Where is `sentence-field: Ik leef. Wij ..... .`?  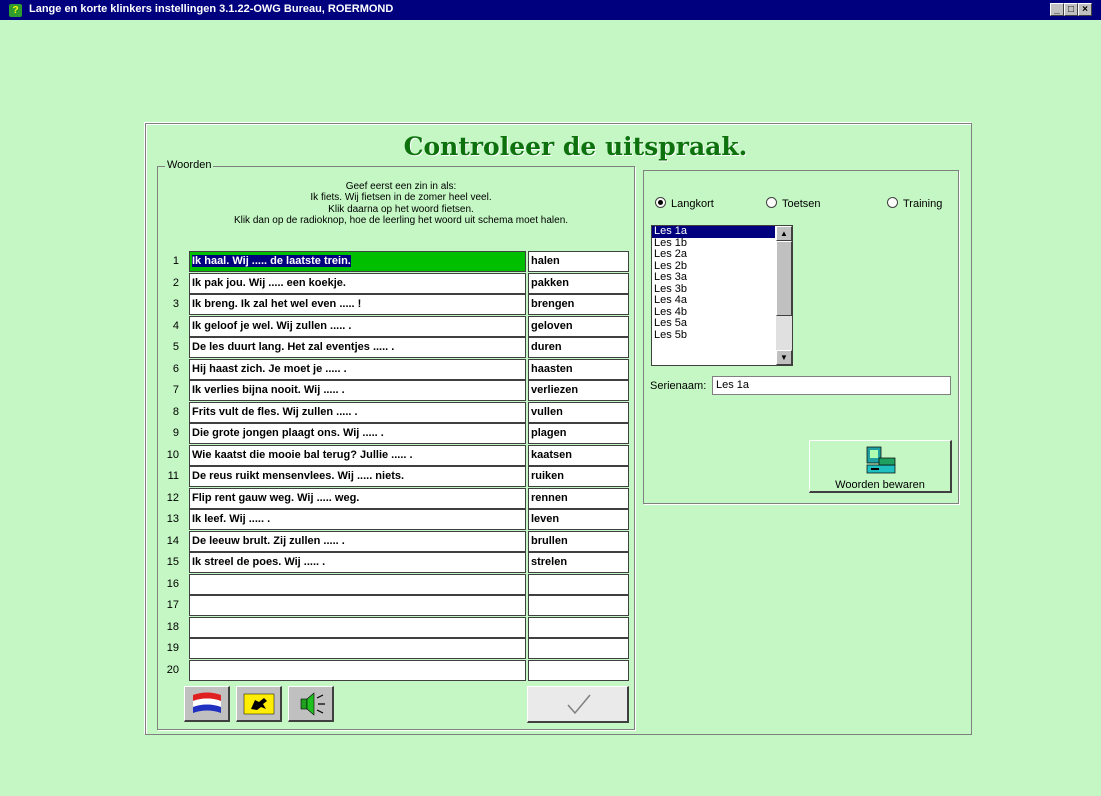
sentence-field: Ik leef. Wij ..... . is located at coordinates (357, 519).